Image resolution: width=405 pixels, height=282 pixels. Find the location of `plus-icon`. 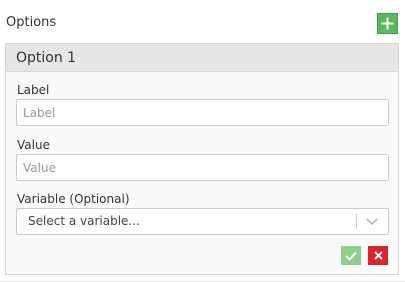

plus-icon is located at coordinates (387, 23).